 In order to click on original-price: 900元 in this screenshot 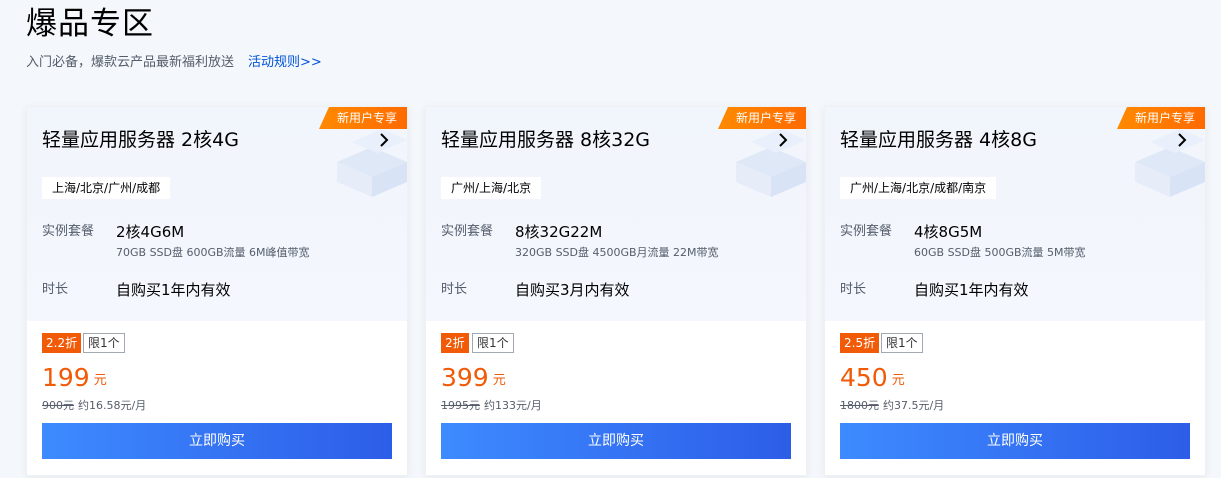, I will do `click(58, 405)`.